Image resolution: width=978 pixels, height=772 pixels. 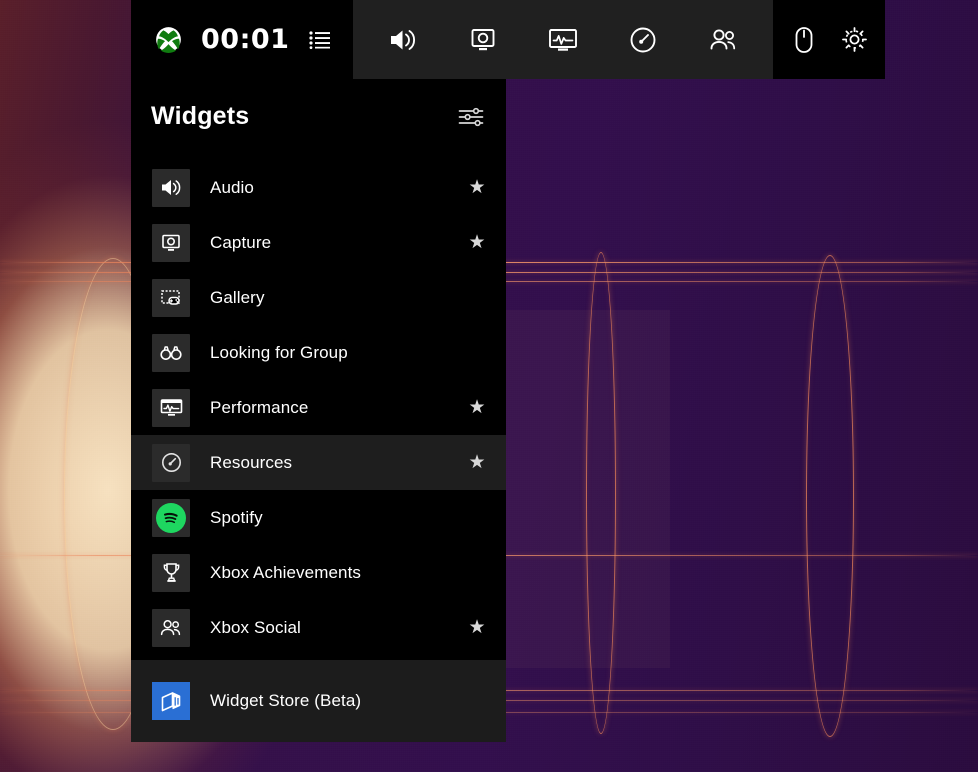 What do you see at coordinates (320, 40) in the screenshot?
I see `list-menu-icon` at bounding box center [320, 40].